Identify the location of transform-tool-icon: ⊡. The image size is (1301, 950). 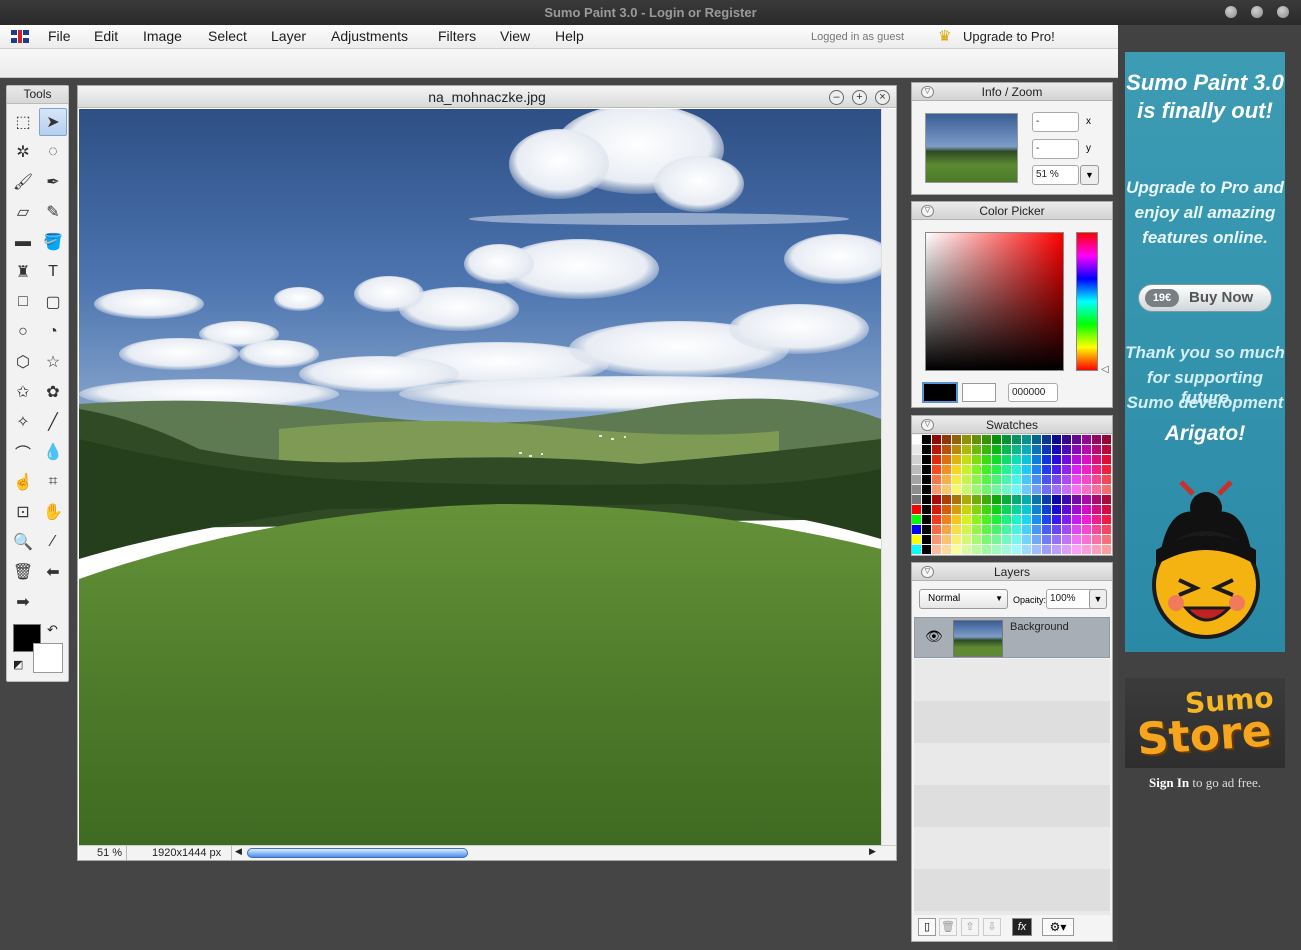
(23, 512).